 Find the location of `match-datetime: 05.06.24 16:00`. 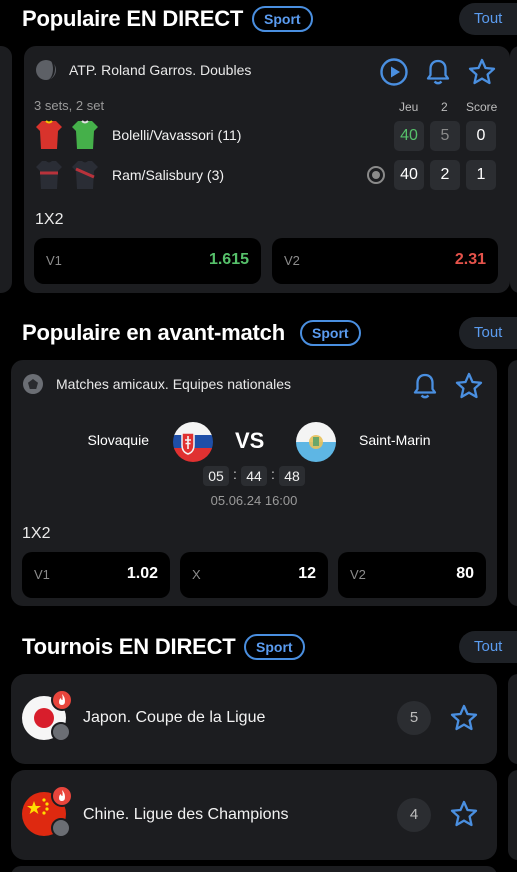

match-datetime: 05.06.24 16:00 is located at coordinates (254, 500).